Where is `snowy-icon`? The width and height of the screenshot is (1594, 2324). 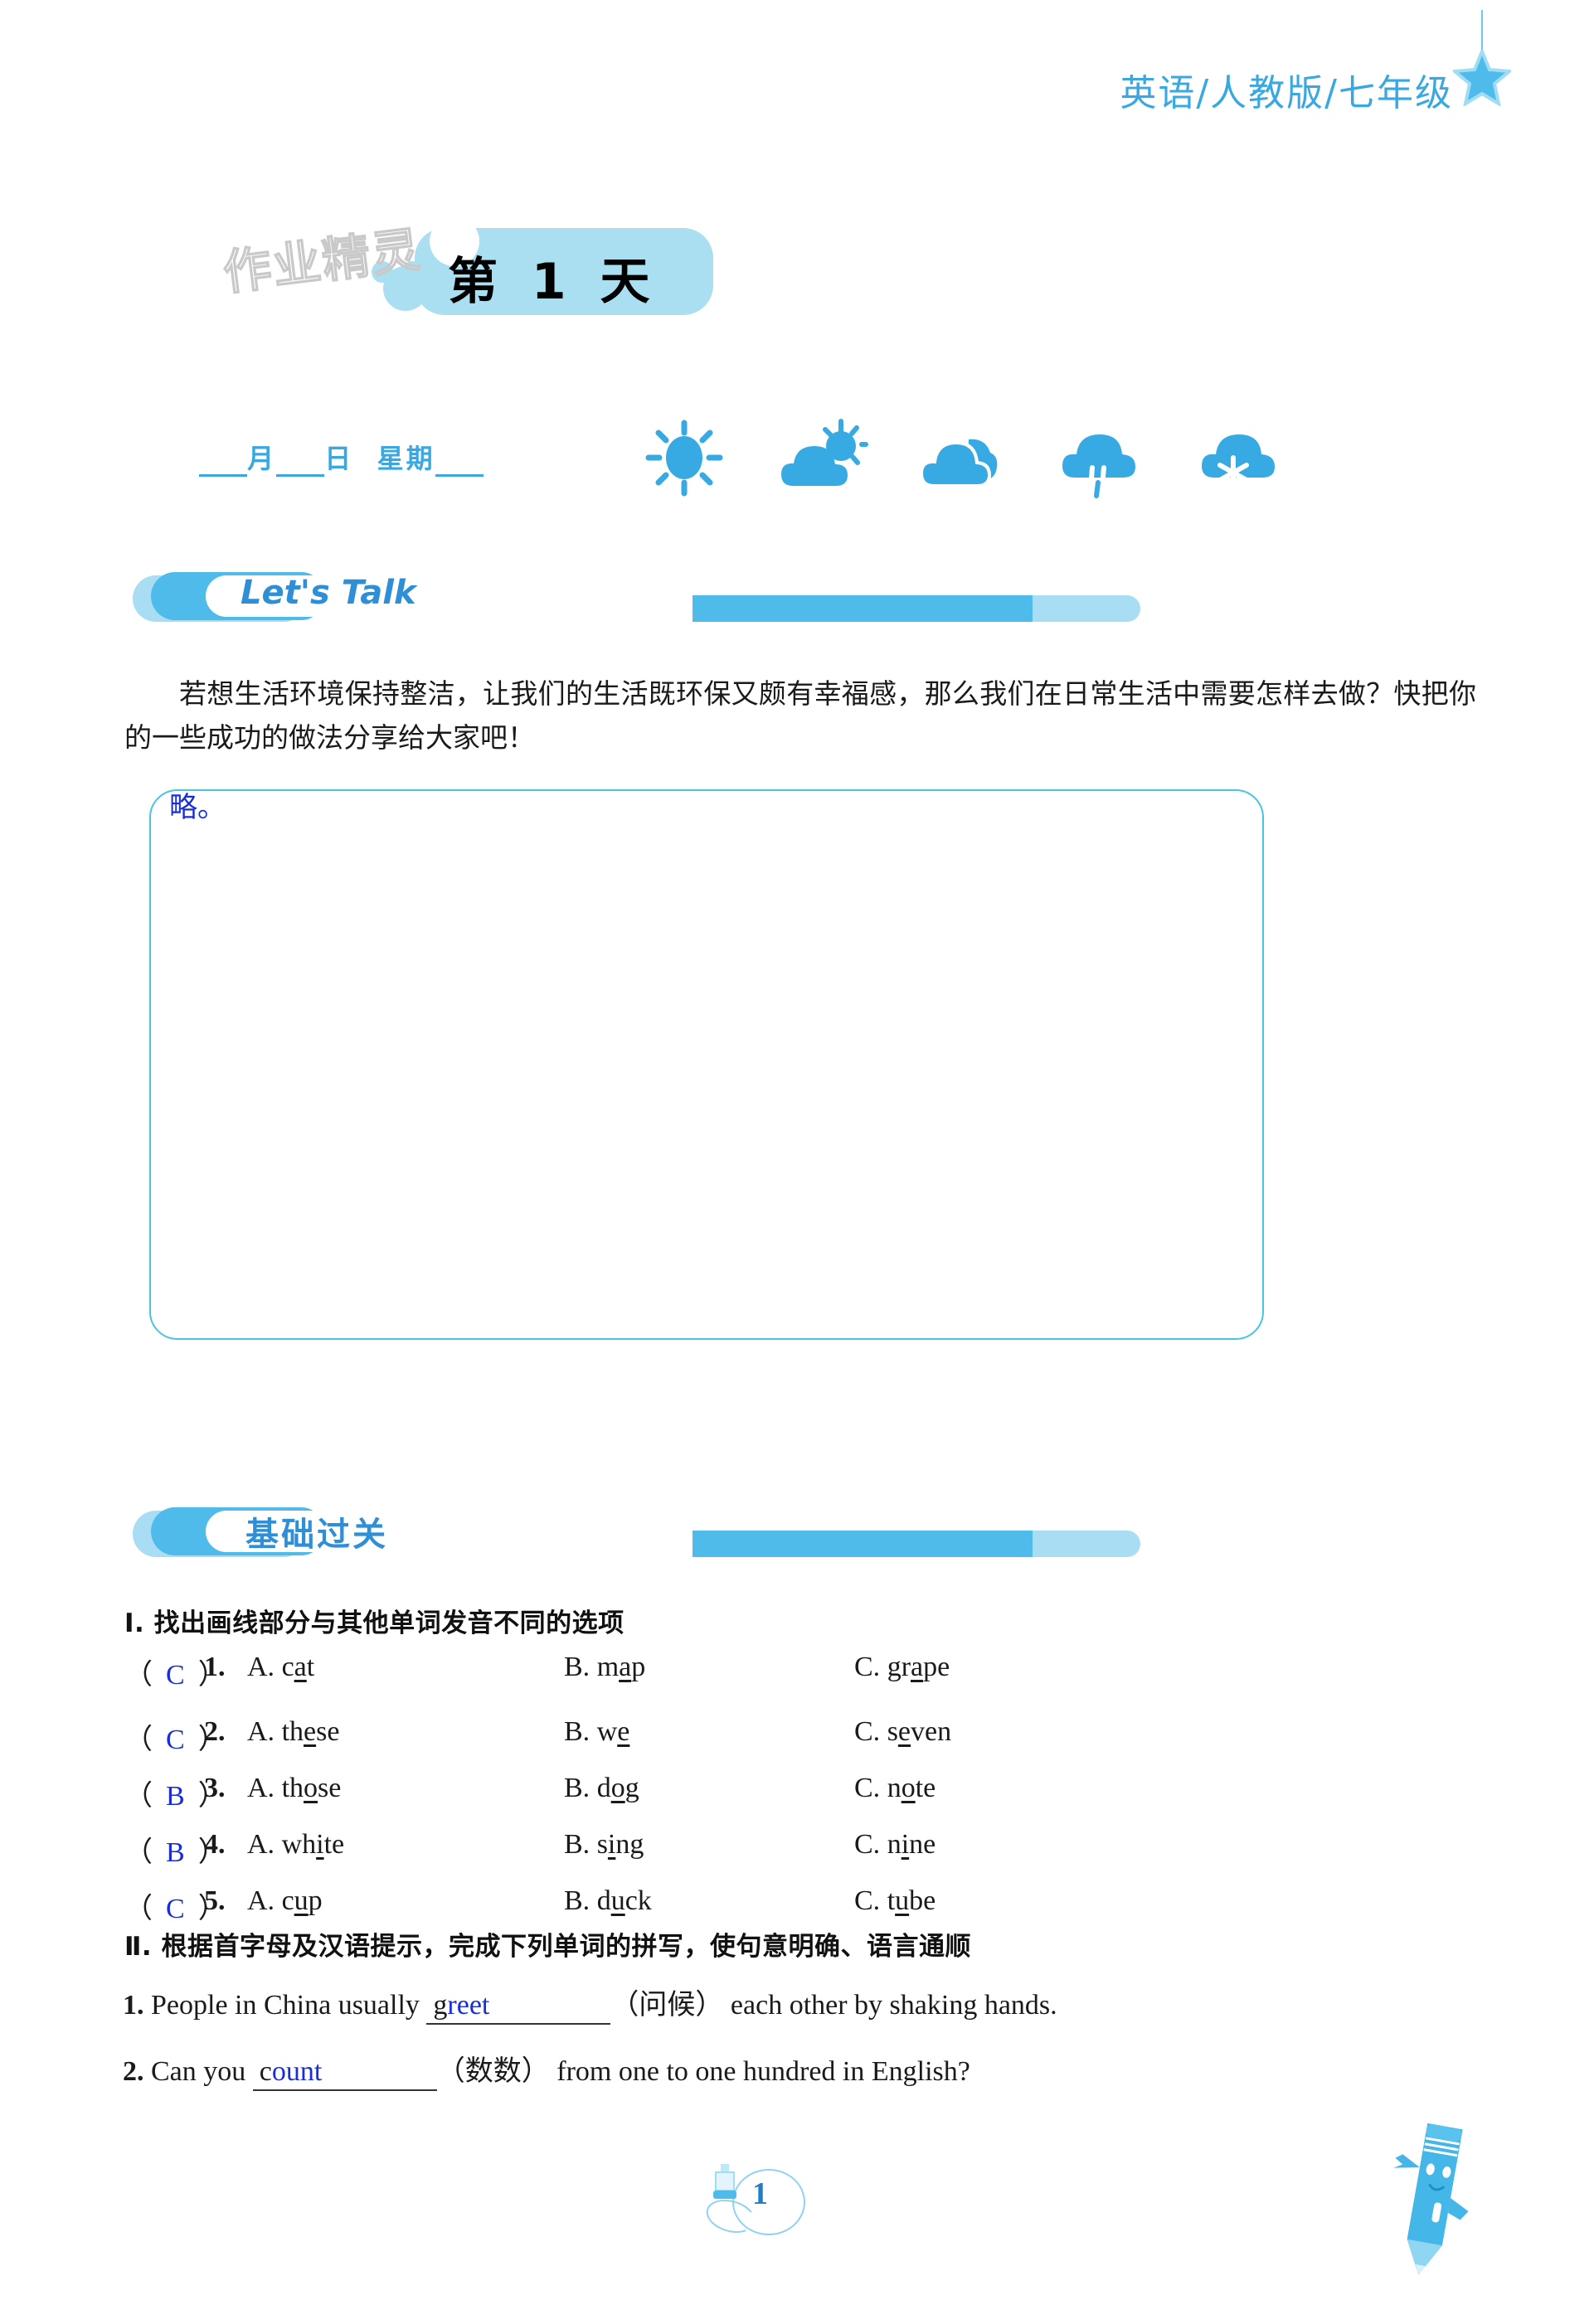 snowy-icon is located at coordinates (1238, 462).